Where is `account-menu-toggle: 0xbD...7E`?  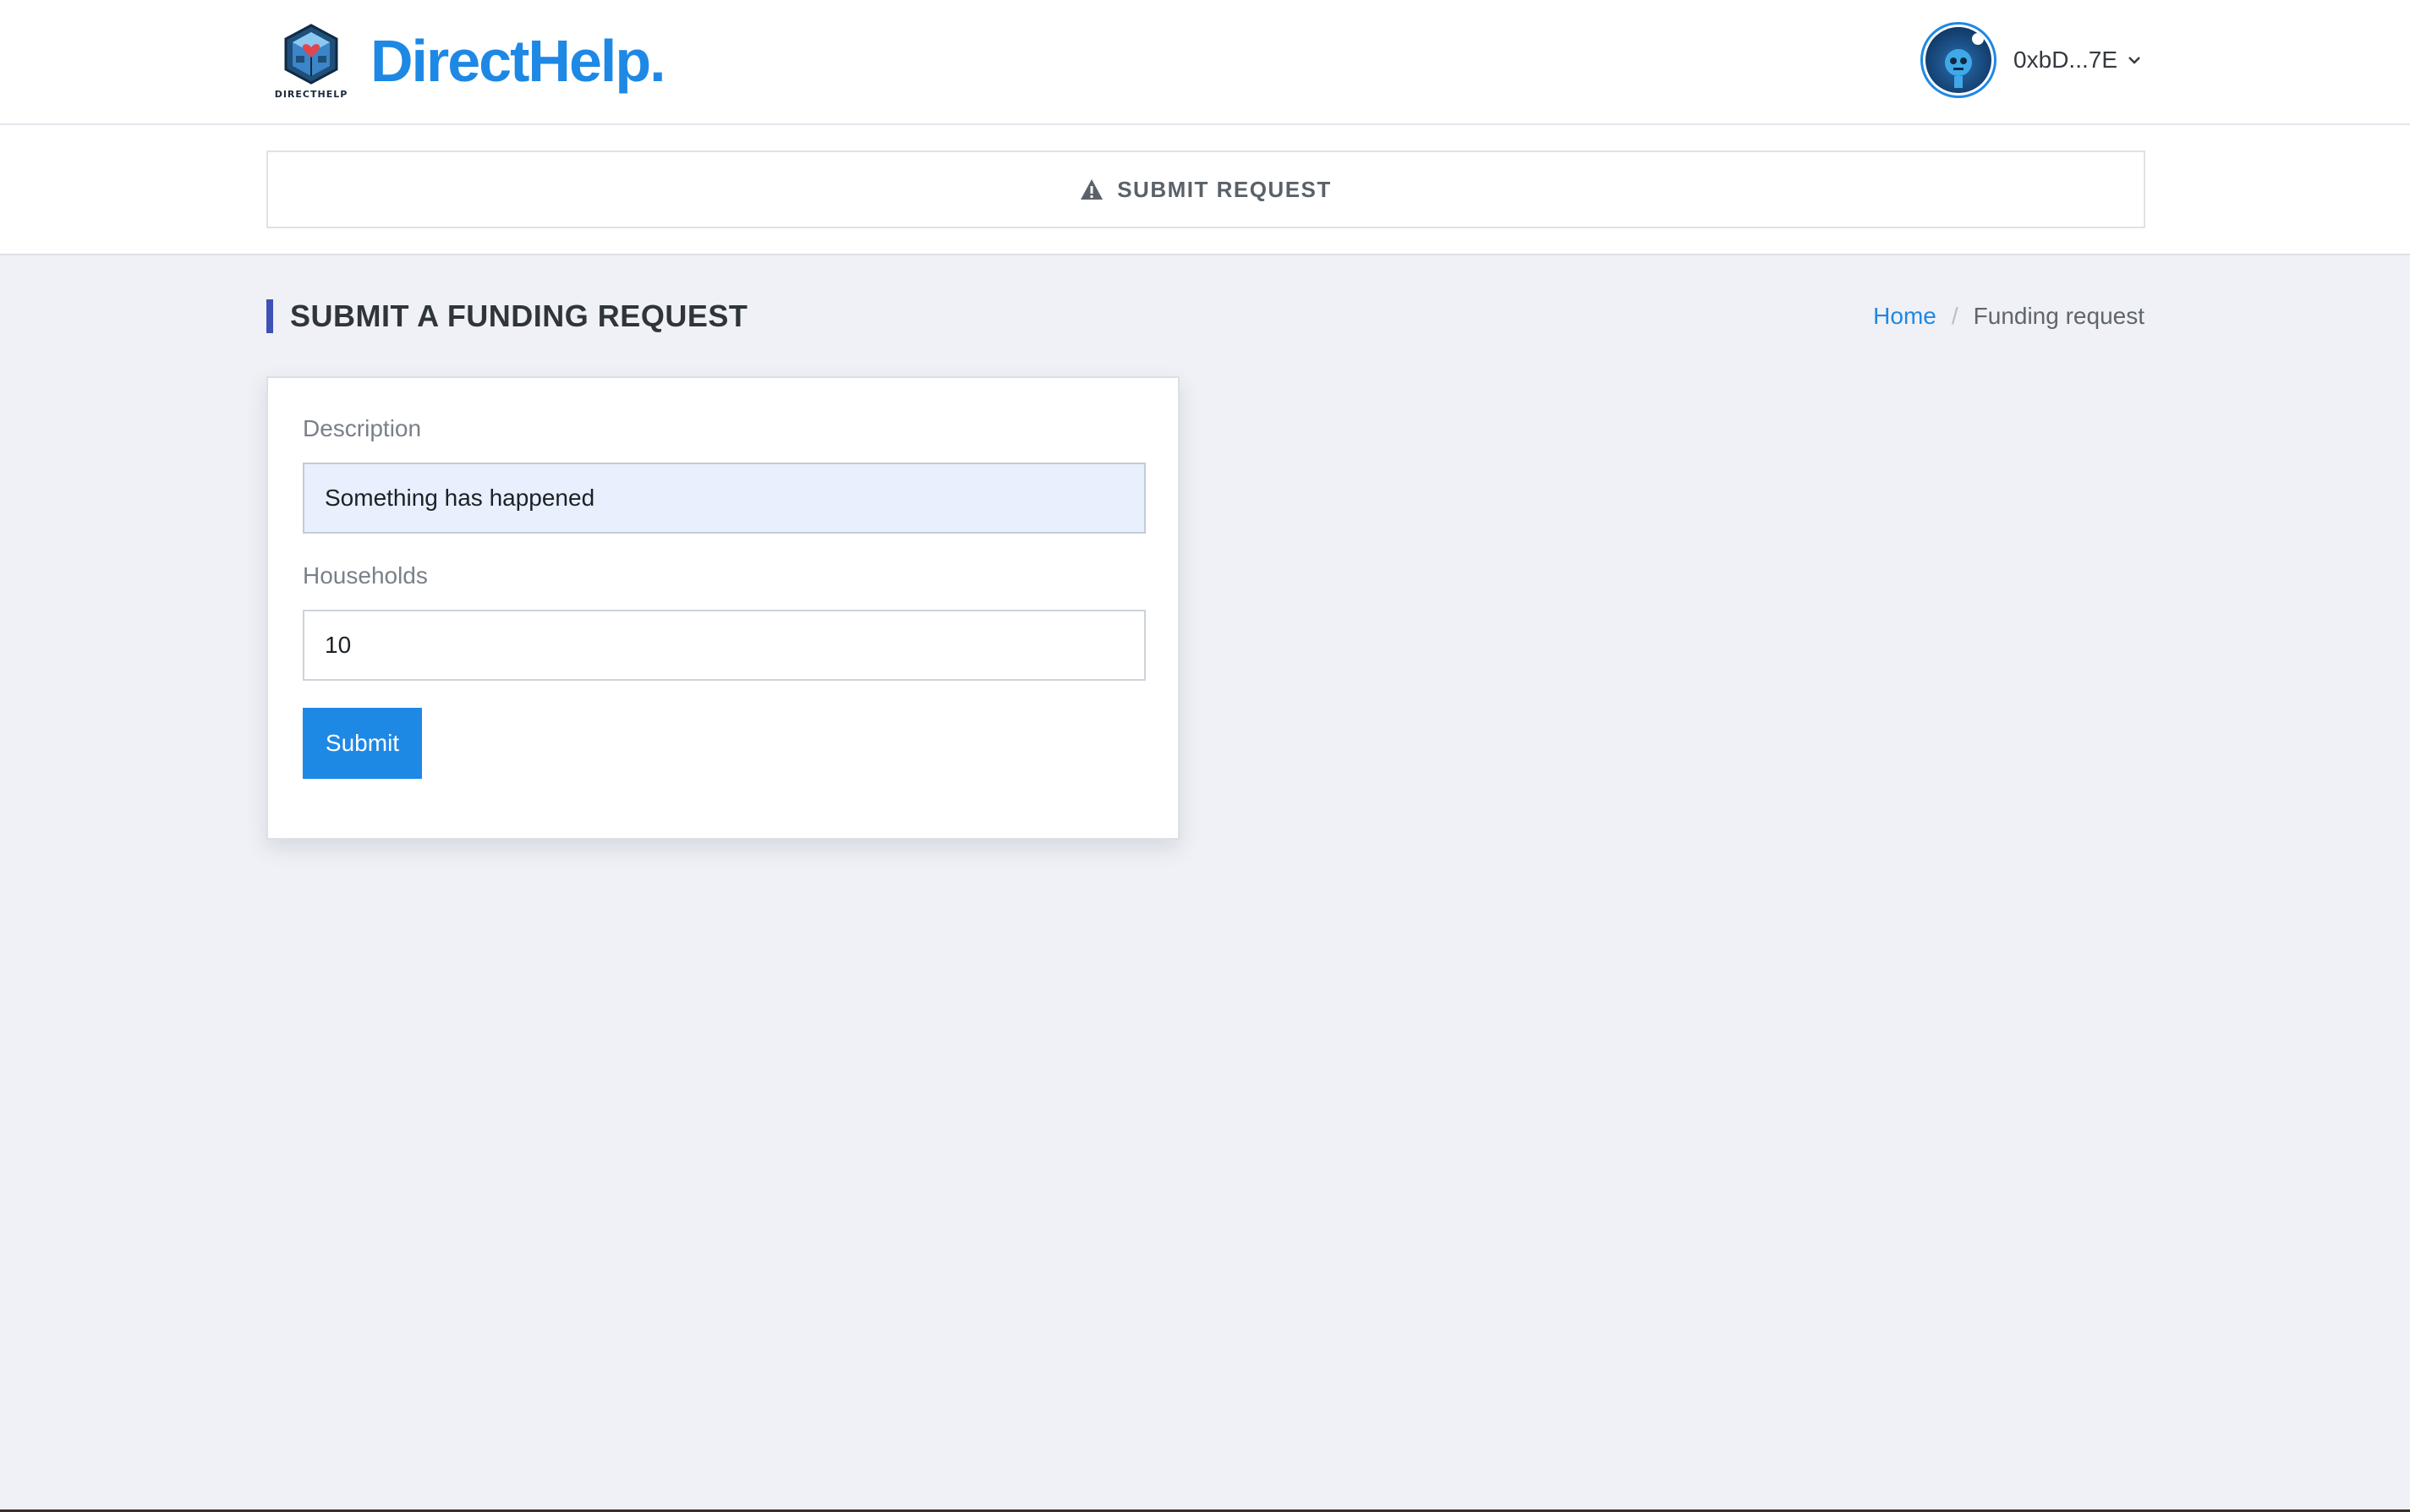 account-menu-toggle: 0xbD...7E is located at coordinates (2031, 60).